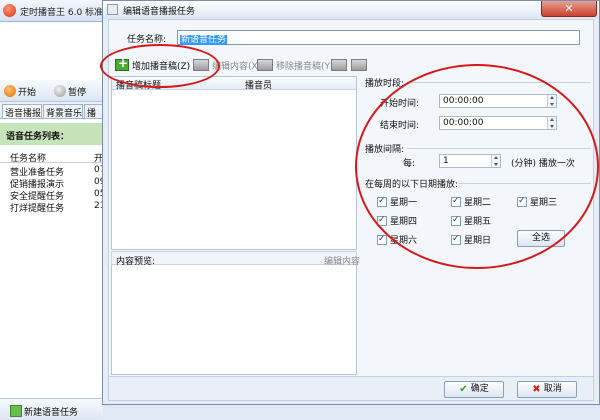 The height and width of the screenshot is (420, 600). Describe the element at coordinates (20, 91) in the screenshot. I see `start-button: 开始` at that location.